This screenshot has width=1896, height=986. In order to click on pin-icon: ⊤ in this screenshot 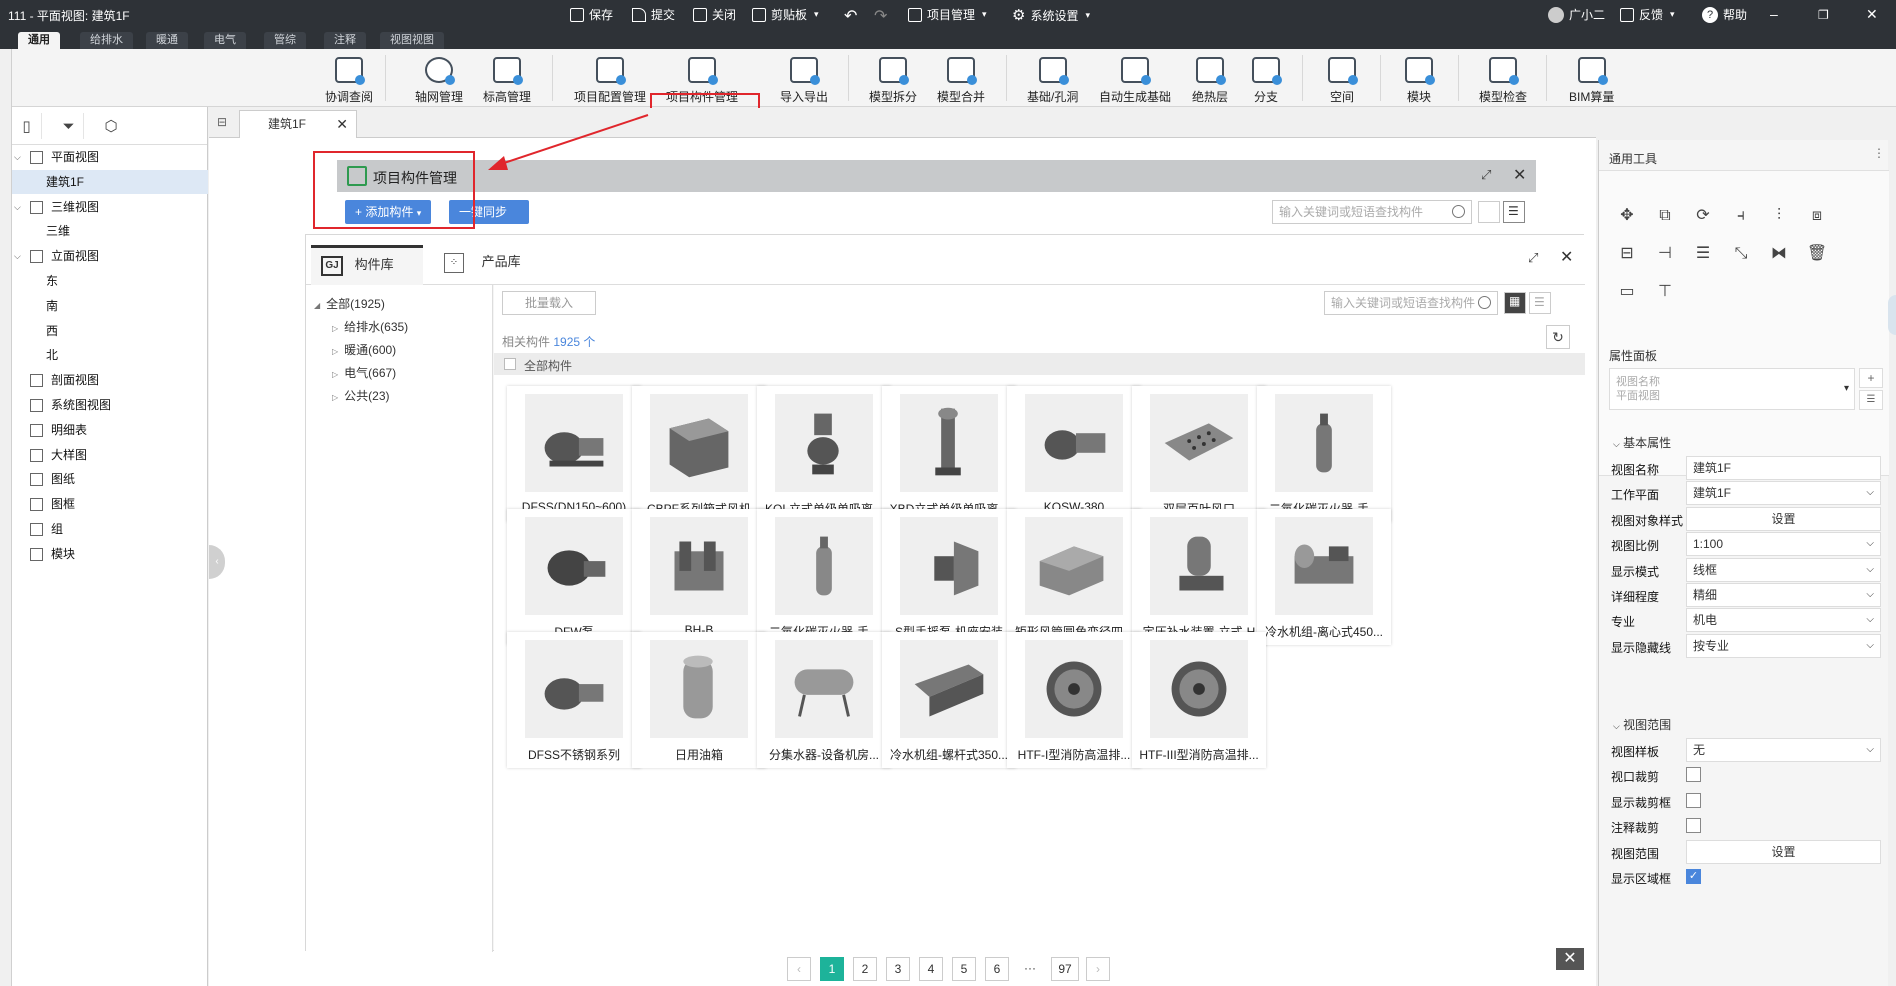, I will do `click(1665, 292)`.